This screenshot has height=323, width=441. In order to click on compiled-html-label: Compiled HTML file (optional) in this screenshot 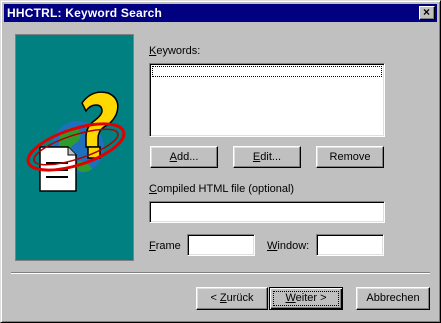, I will do `click(221, 189)`.